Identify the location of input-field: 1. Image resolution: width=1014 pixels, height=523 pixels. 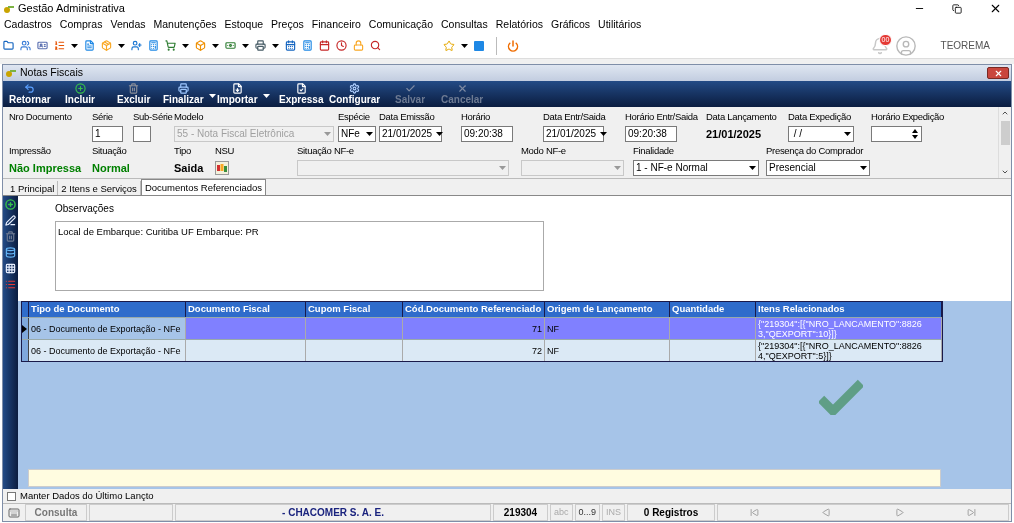
(107, 133).